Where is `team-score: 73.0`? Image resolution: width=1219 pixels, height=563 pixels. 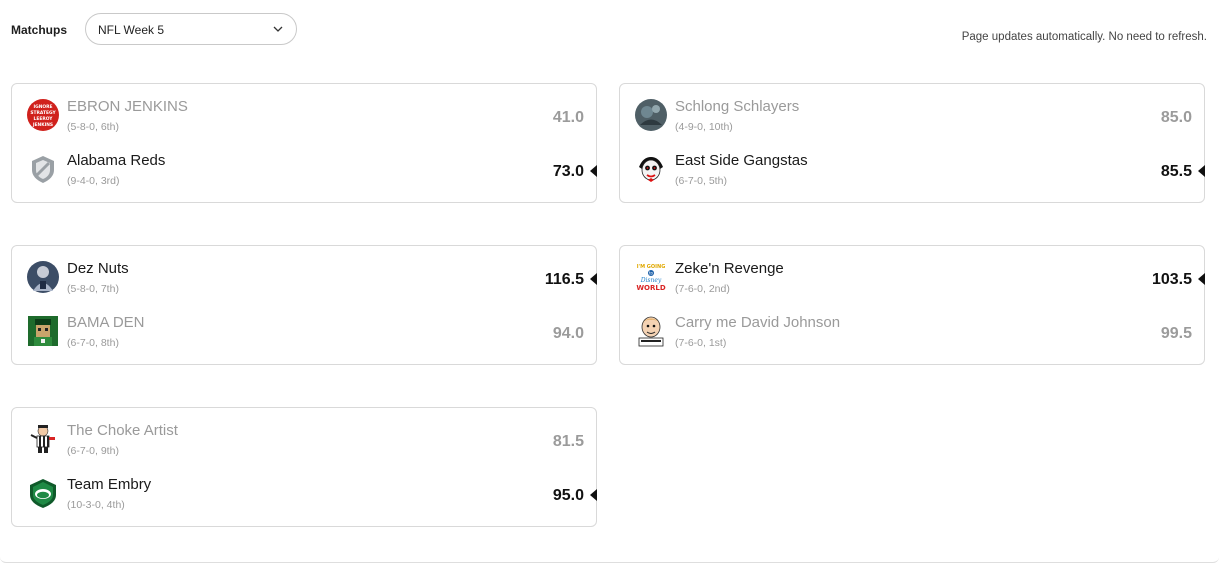 team-score: 73.0 is located at coordinates (568, 171).